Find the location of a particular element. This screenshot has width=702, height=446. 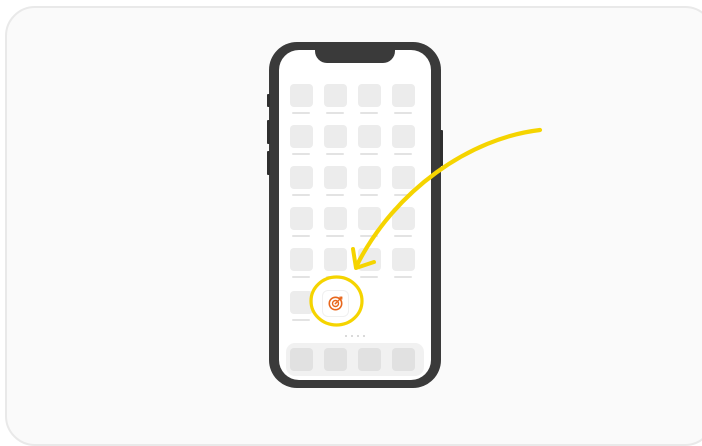

phone-silent-switch is located at coordinates (268, 100).